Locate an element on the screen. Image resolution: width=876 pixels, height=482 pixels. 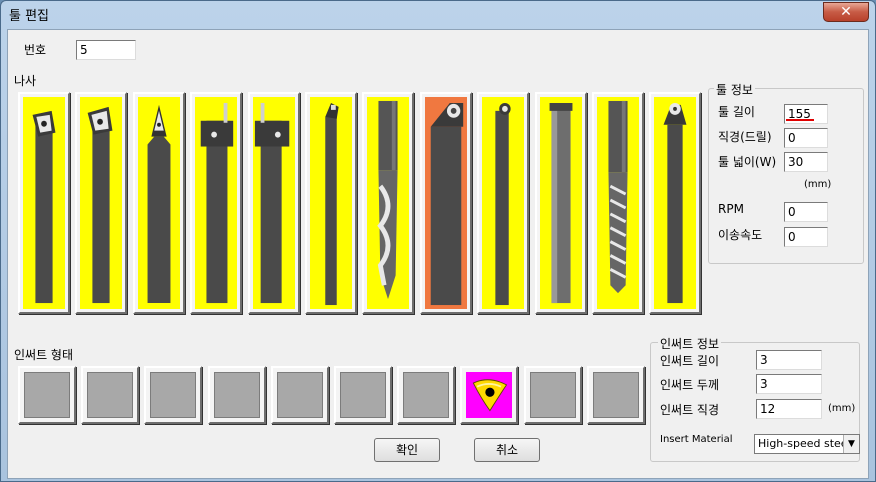
insert-shape-3-image is located at coordinates (173, 395).